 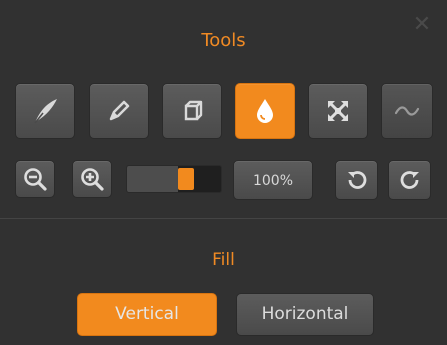 I want to click on panel-title: Tools, so click(x=223, y=40).